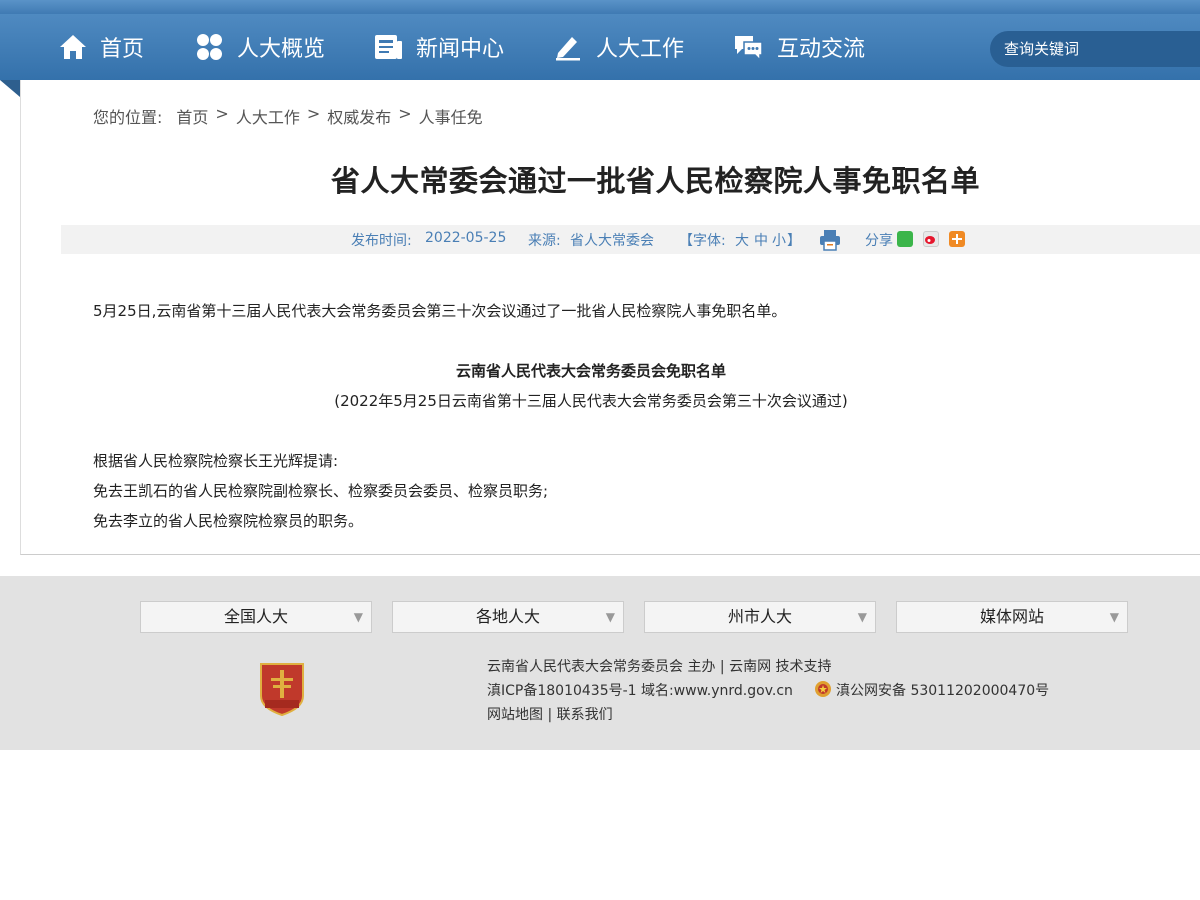  I want to click on breadcrumb-appointment: 人事任免, so click(451, 116).